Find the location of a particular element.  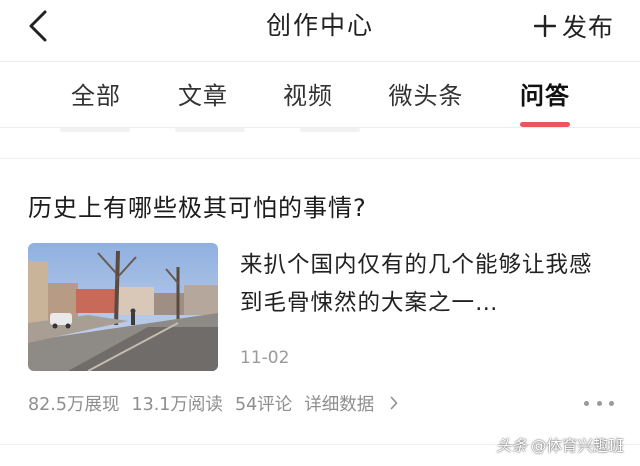

more-options-button is located at coordinates (599, 403).